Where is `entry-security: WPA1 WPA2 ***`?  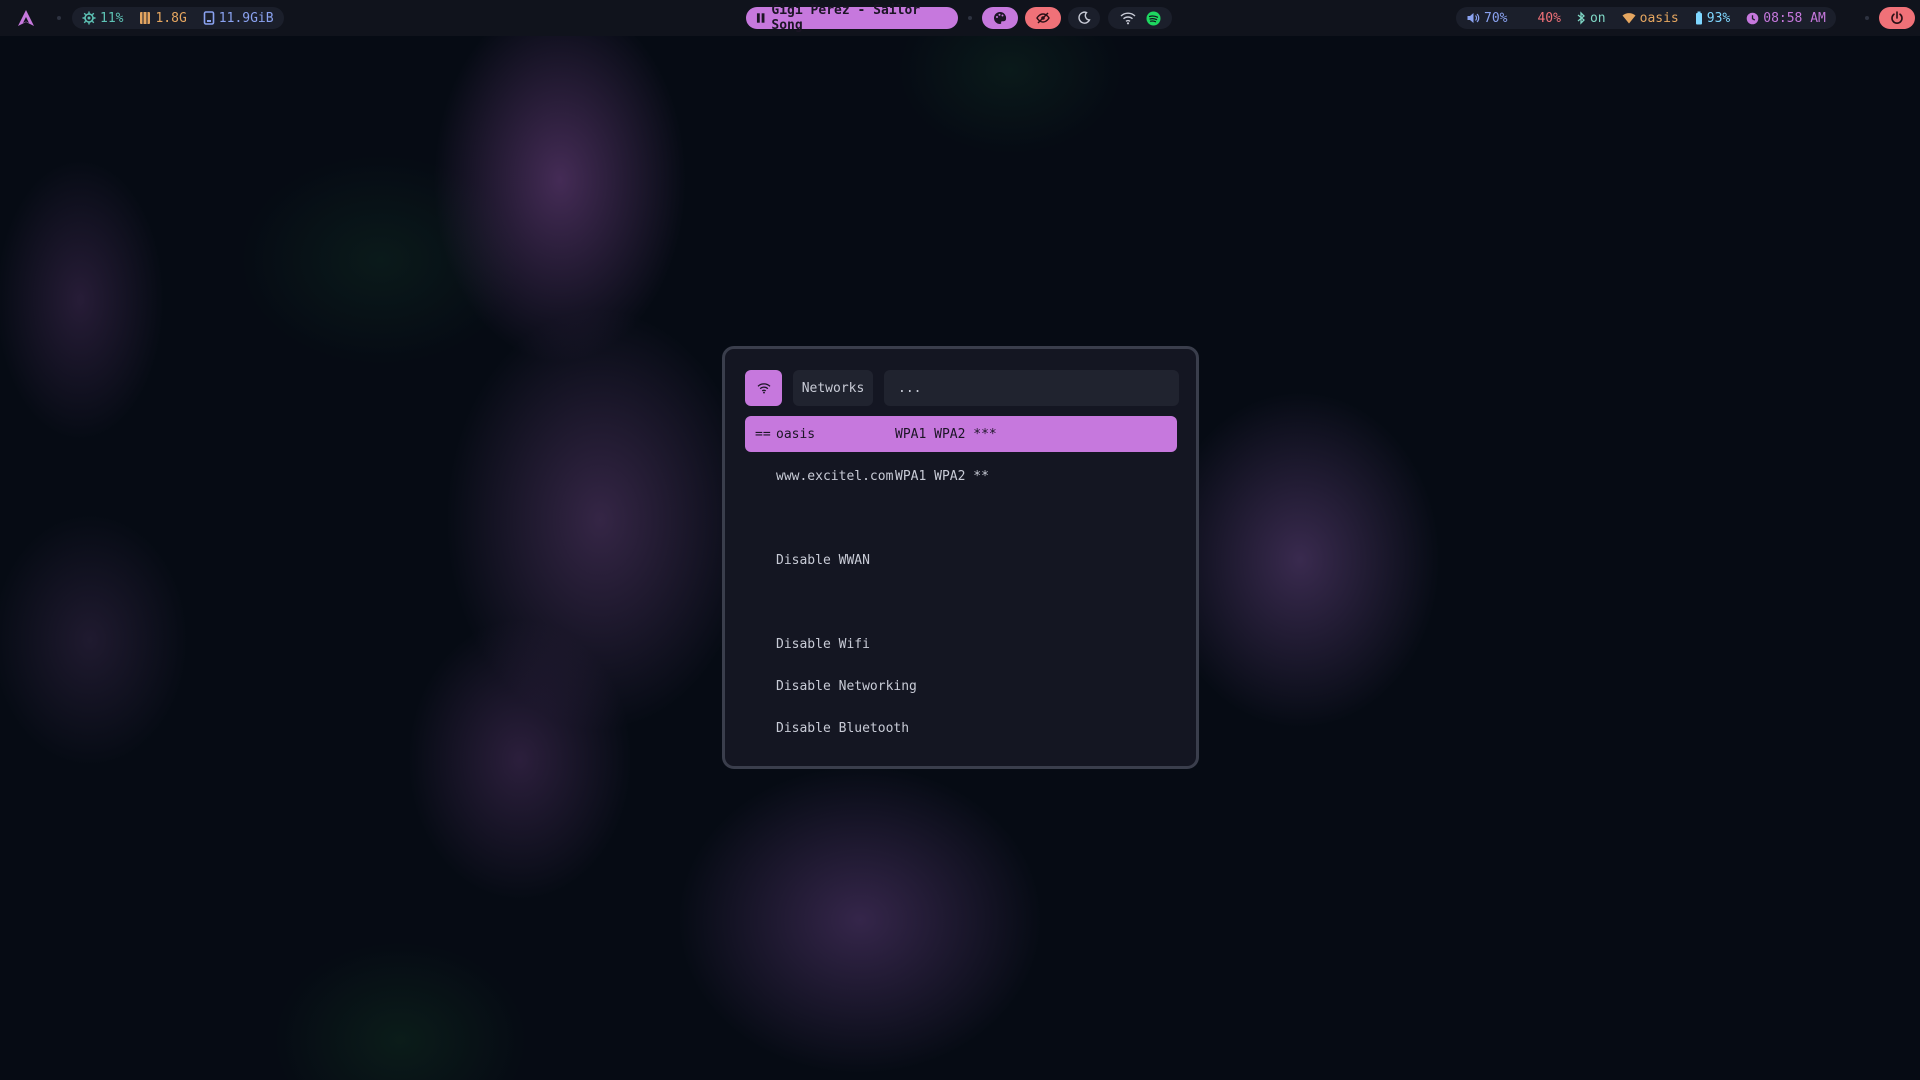
entry-security: WPA1 WPA2 *** is located at coordinates (946, 434).